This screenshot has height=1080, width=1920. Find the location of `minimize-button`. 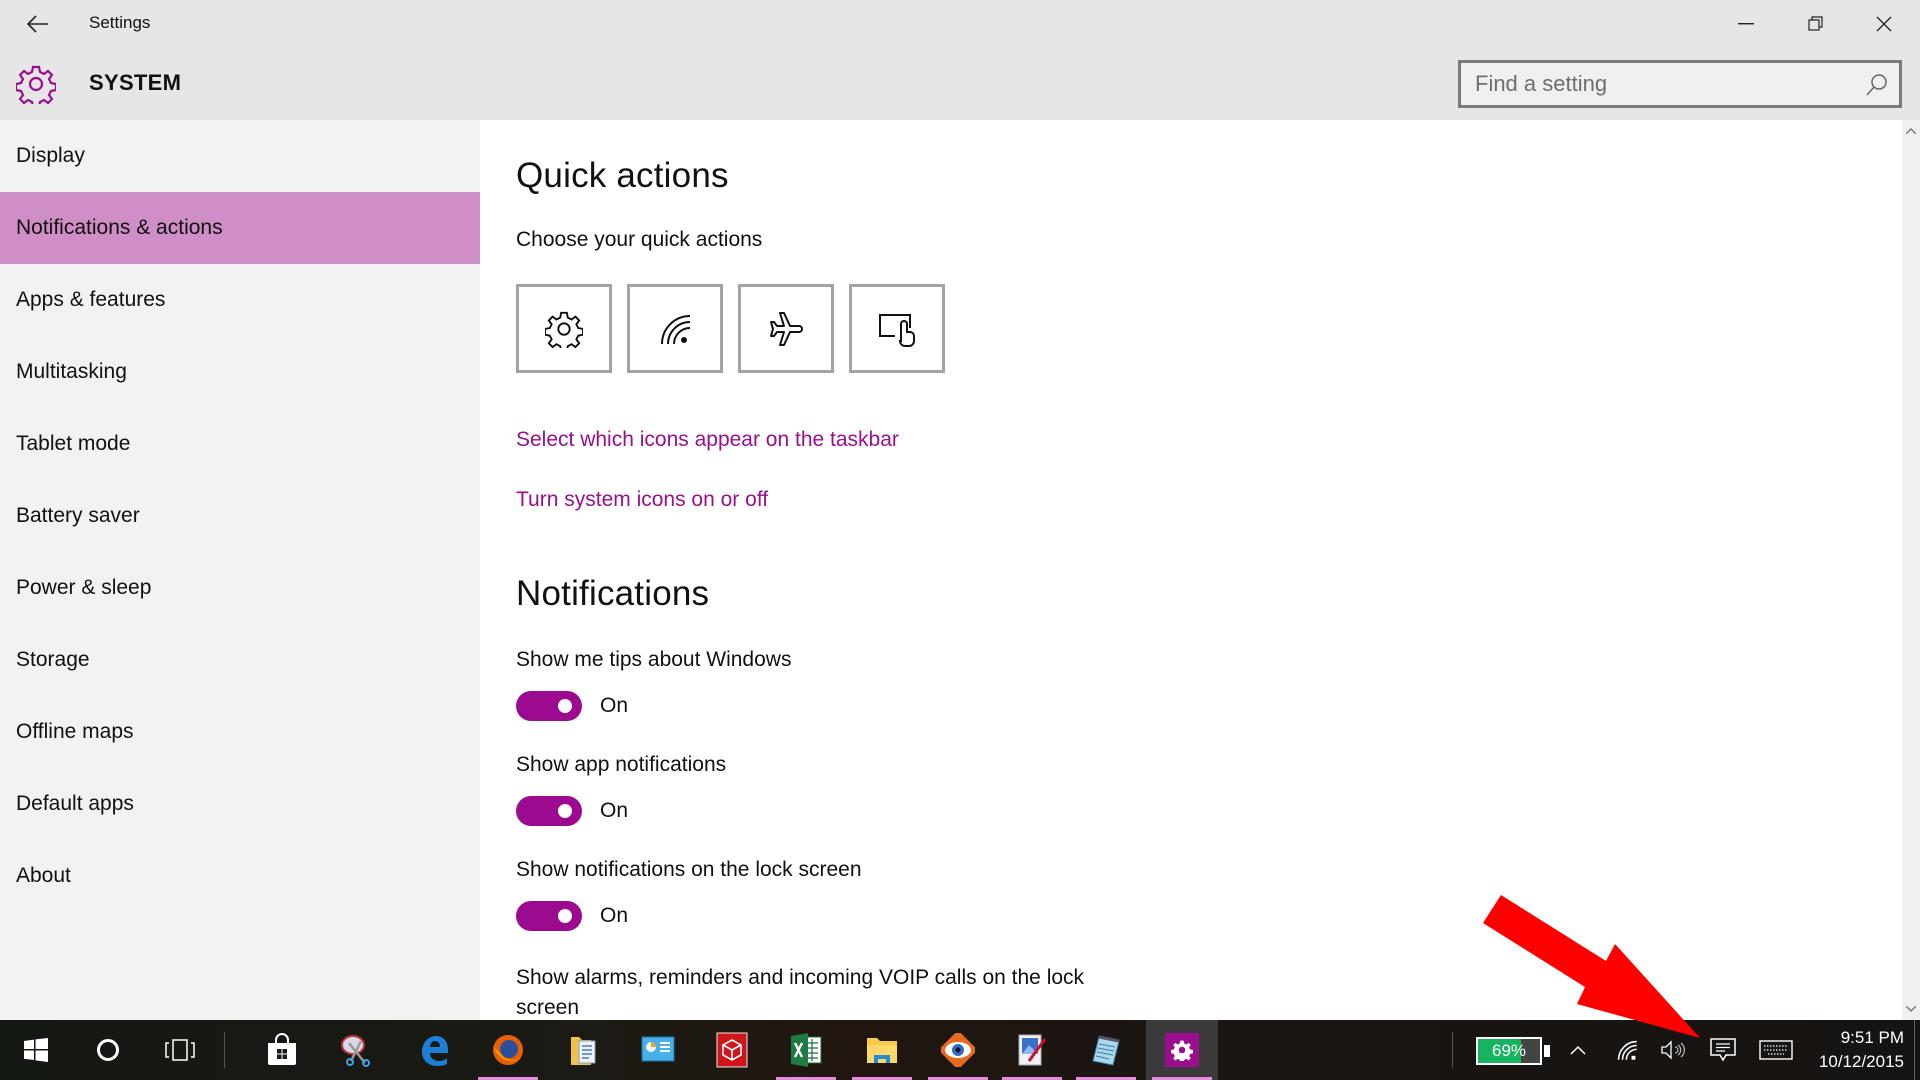

minimize-button is located at coordinates (1746, 24).